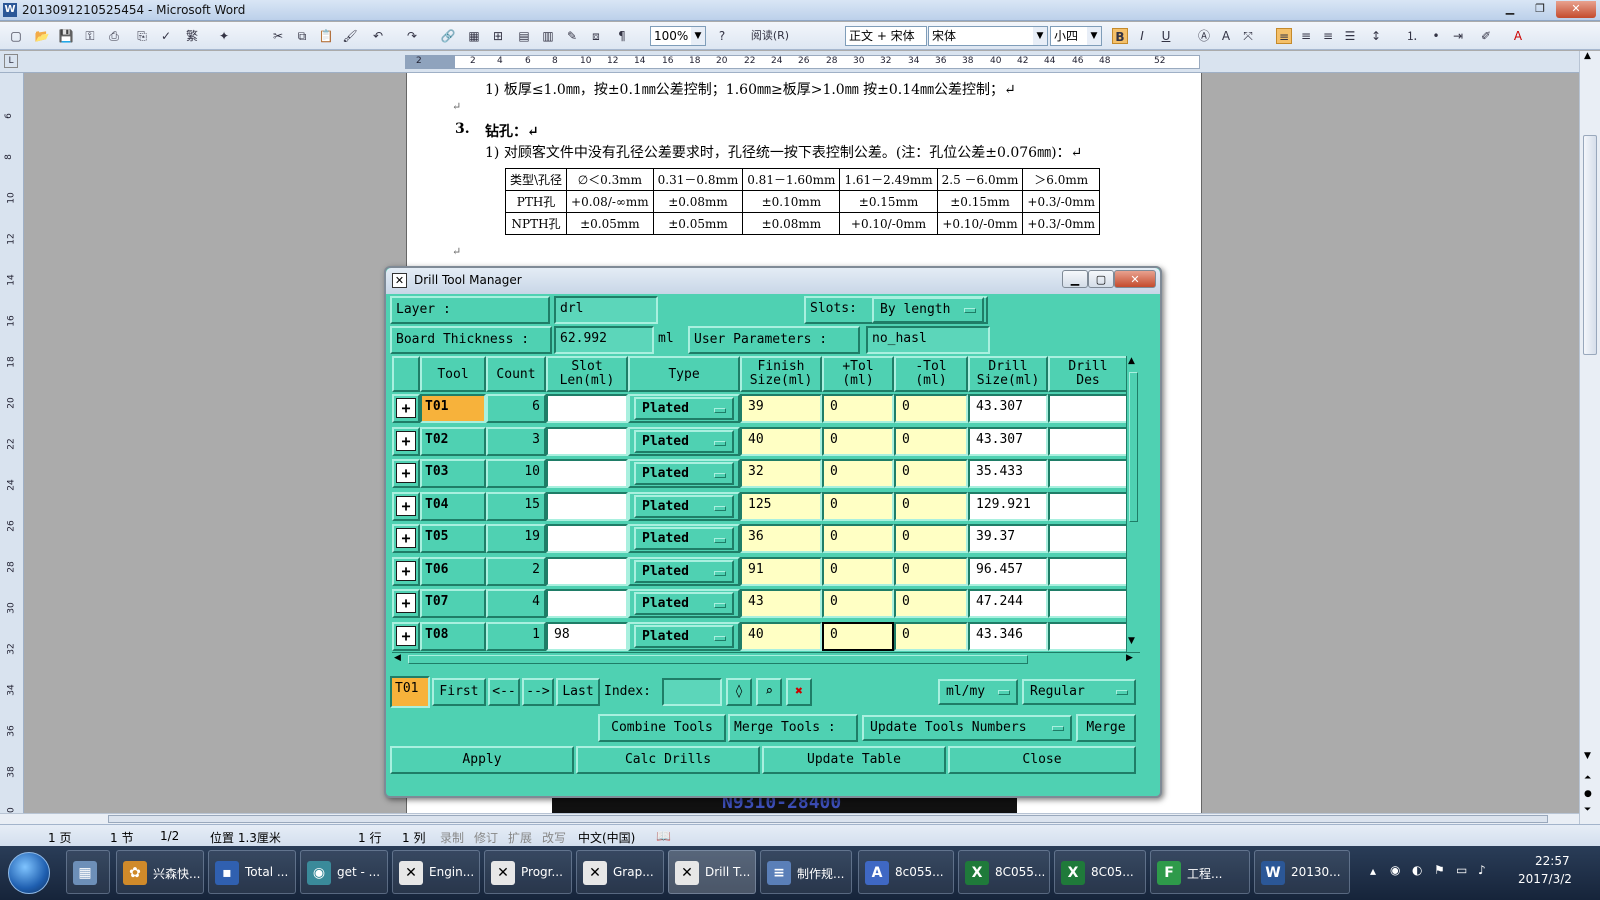  What do you see at coordinates (1133, 447) in the screenshot?
I see `scroll-thumb` at bounding box center [1133, 447].